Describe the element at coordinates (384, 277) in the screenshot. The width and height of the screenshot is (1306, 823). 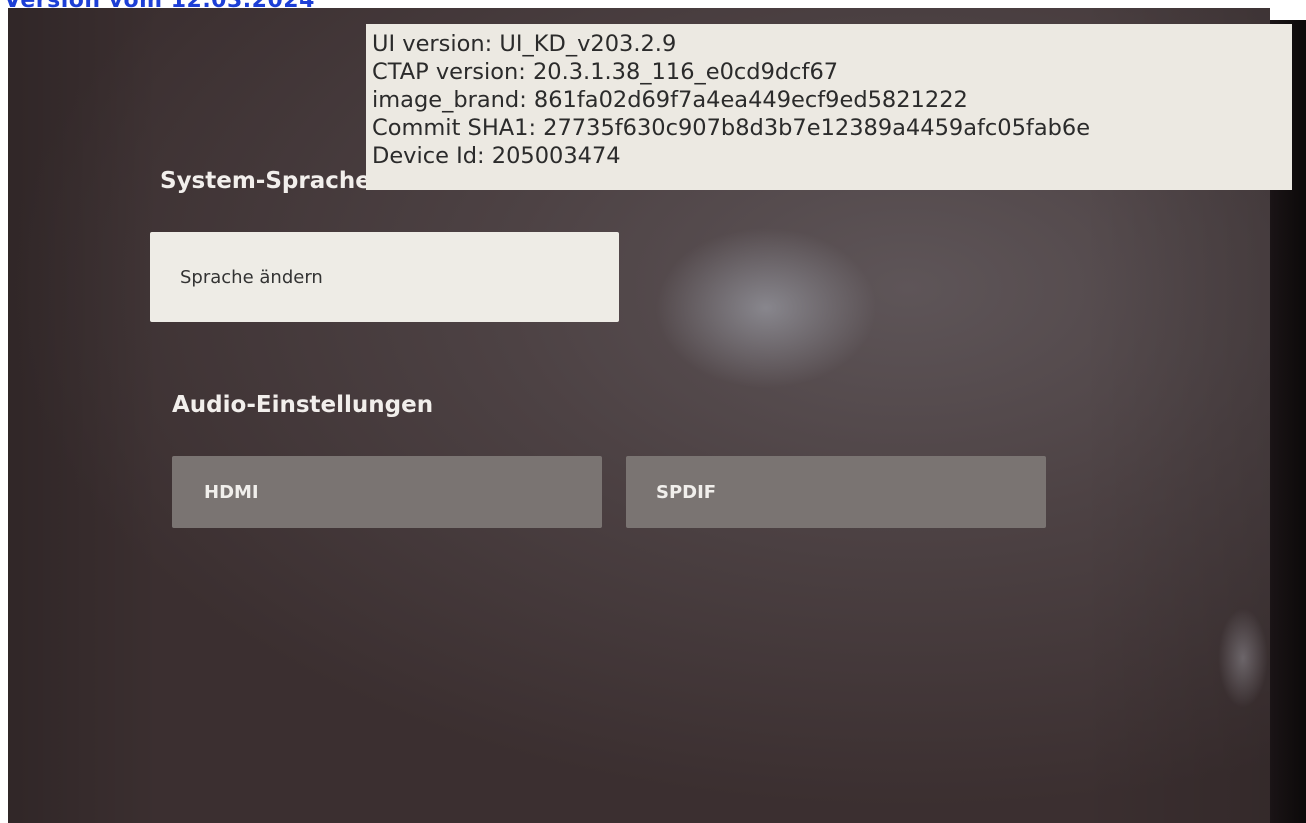
I see `change-language-button: Sprache ändern` at that location.